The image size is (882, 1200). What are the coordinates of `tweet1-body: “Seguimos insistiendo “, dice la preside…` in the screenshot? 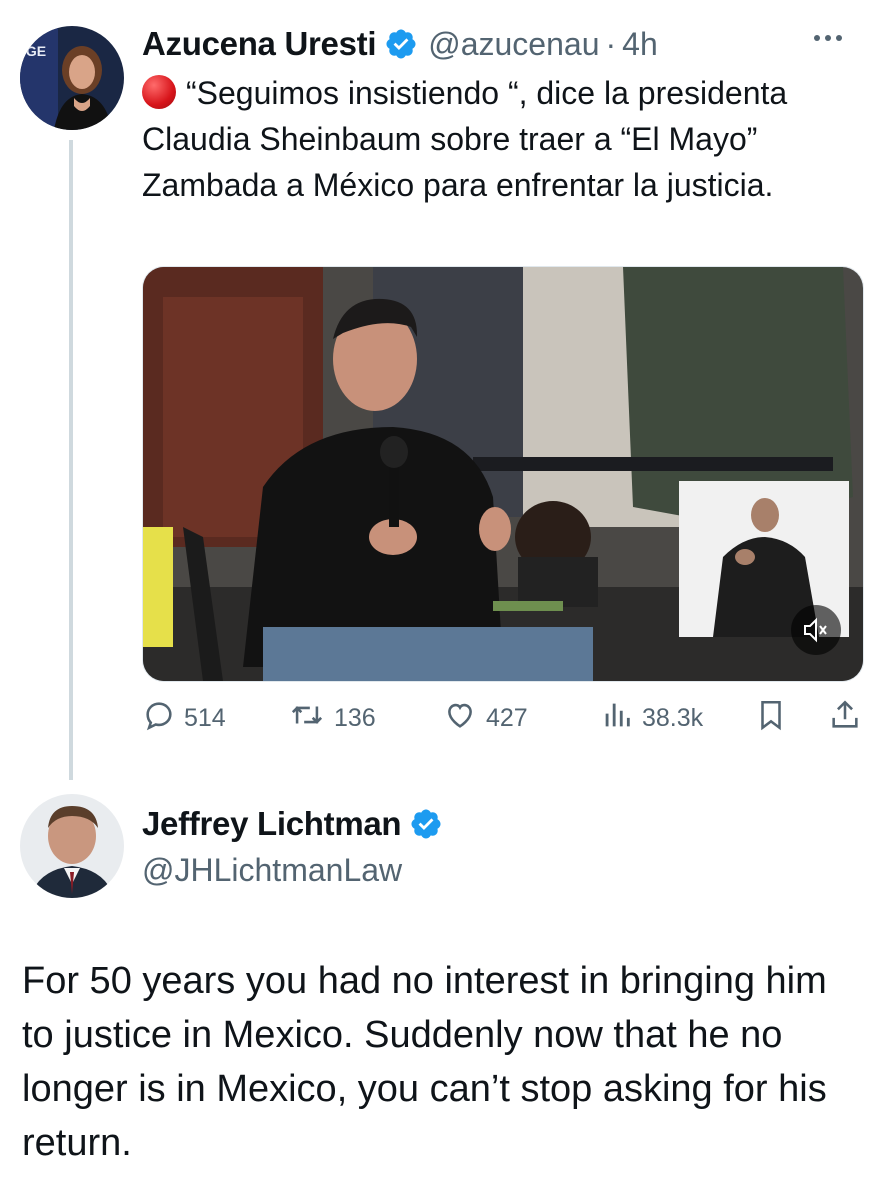 It's located at (465, 139).